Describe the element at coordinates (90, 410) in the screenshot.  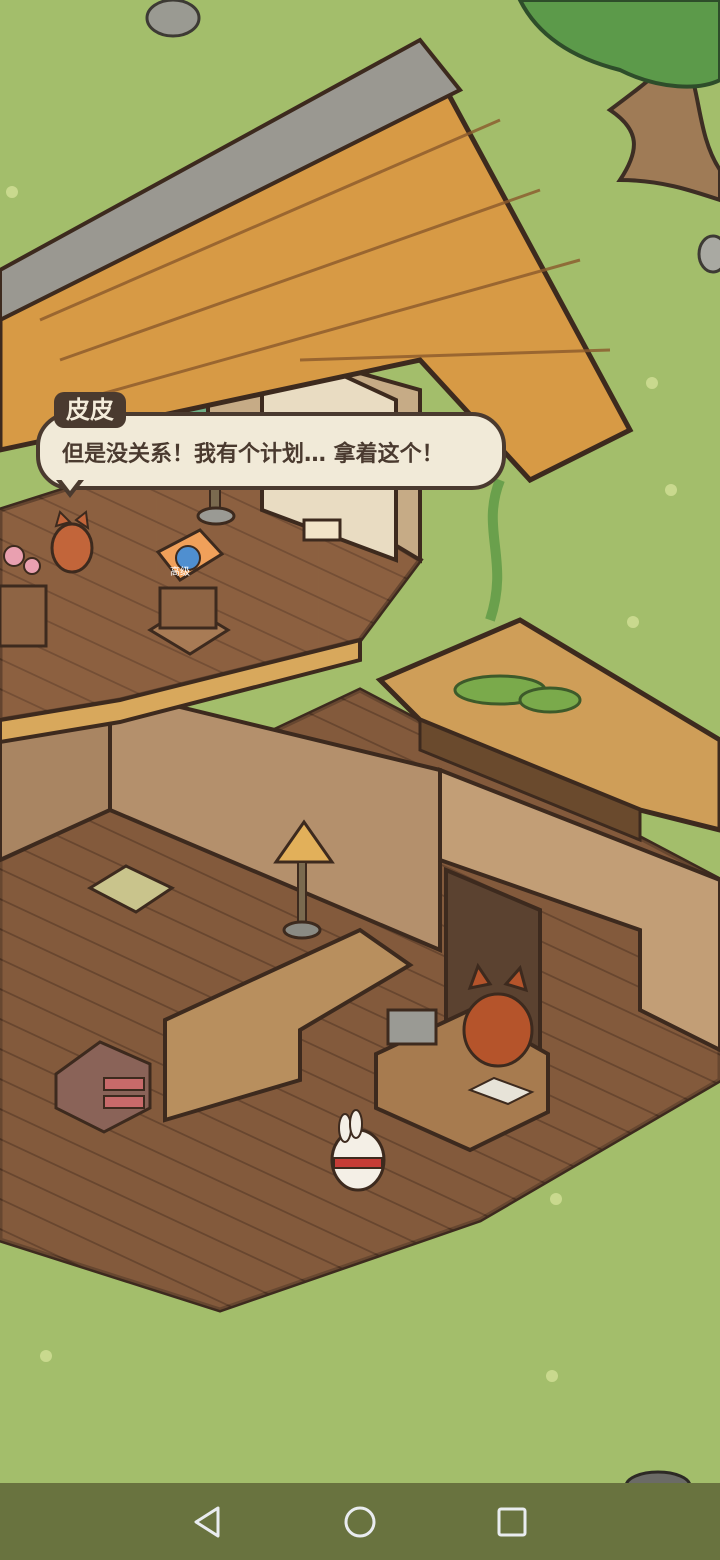
I see `speaker-name: 皮皮` at that location.